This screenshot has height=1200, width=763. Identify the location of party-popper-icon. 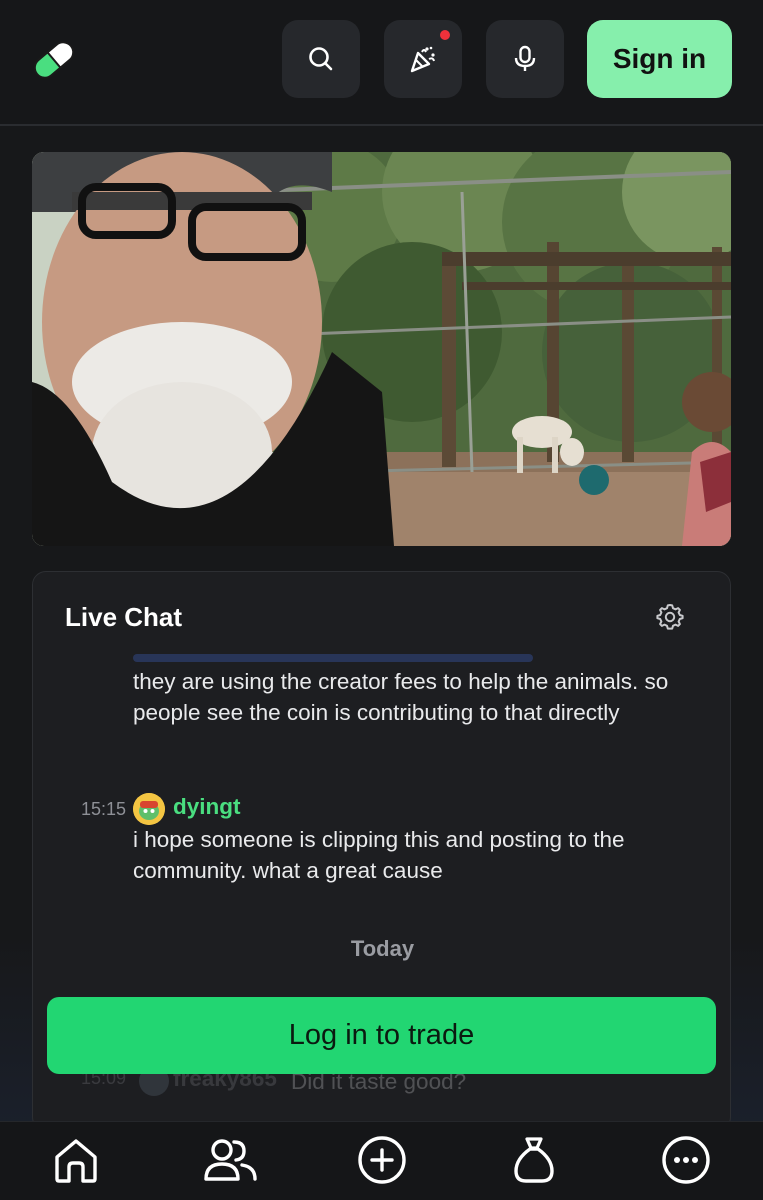
(422, 59).